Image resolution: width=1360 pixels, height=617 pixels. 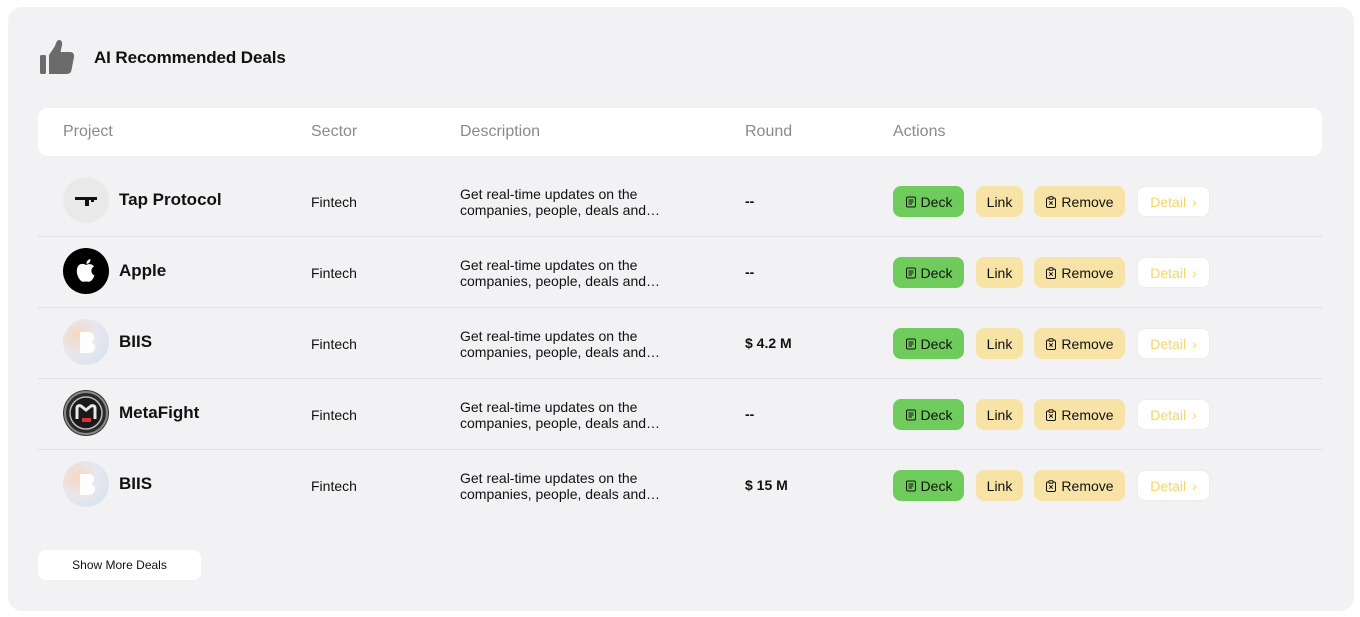 What do you see at coordinates (334, 131) in the screenshot?
I see `column-header-sector: Sector` at bounding box center [334, 131].